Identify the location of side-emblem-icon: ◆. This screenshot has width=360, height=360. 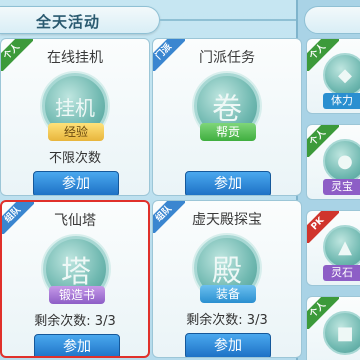
(341, 75).